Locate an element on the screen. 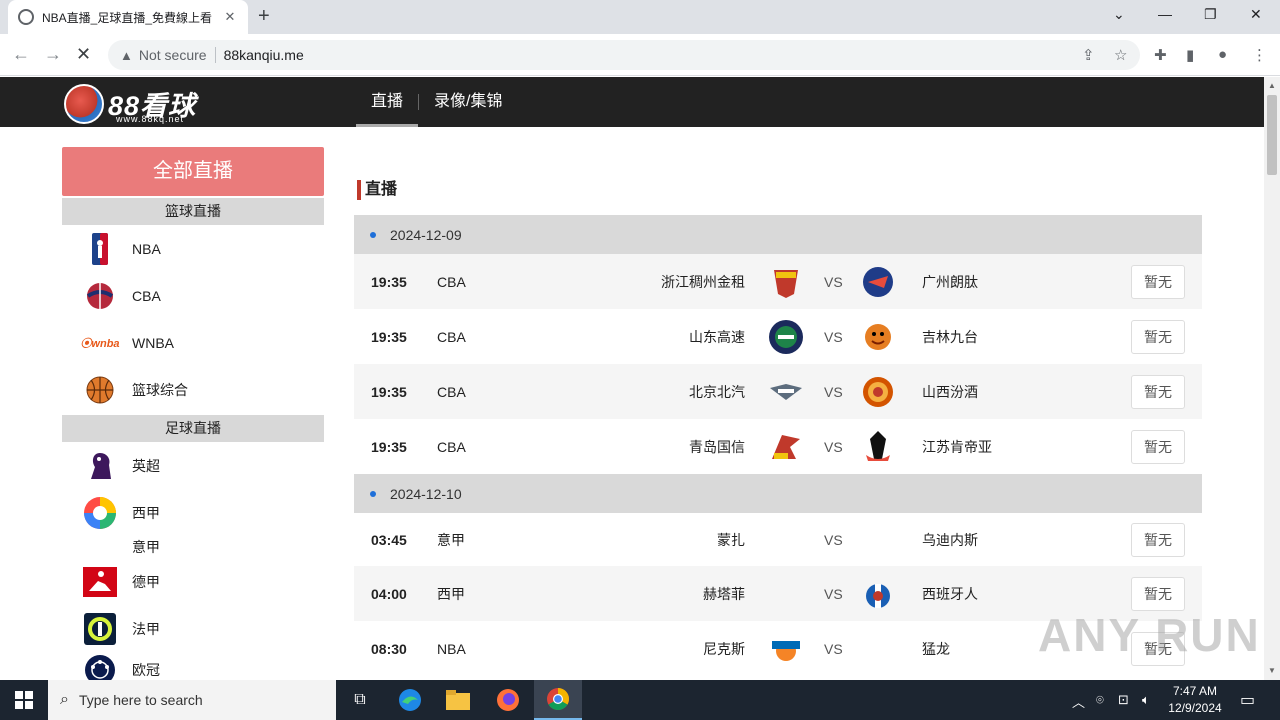 This screenshot has width=1280, height=720. nav-replays: 录像/集锦 is located at coordinates (468, 102).